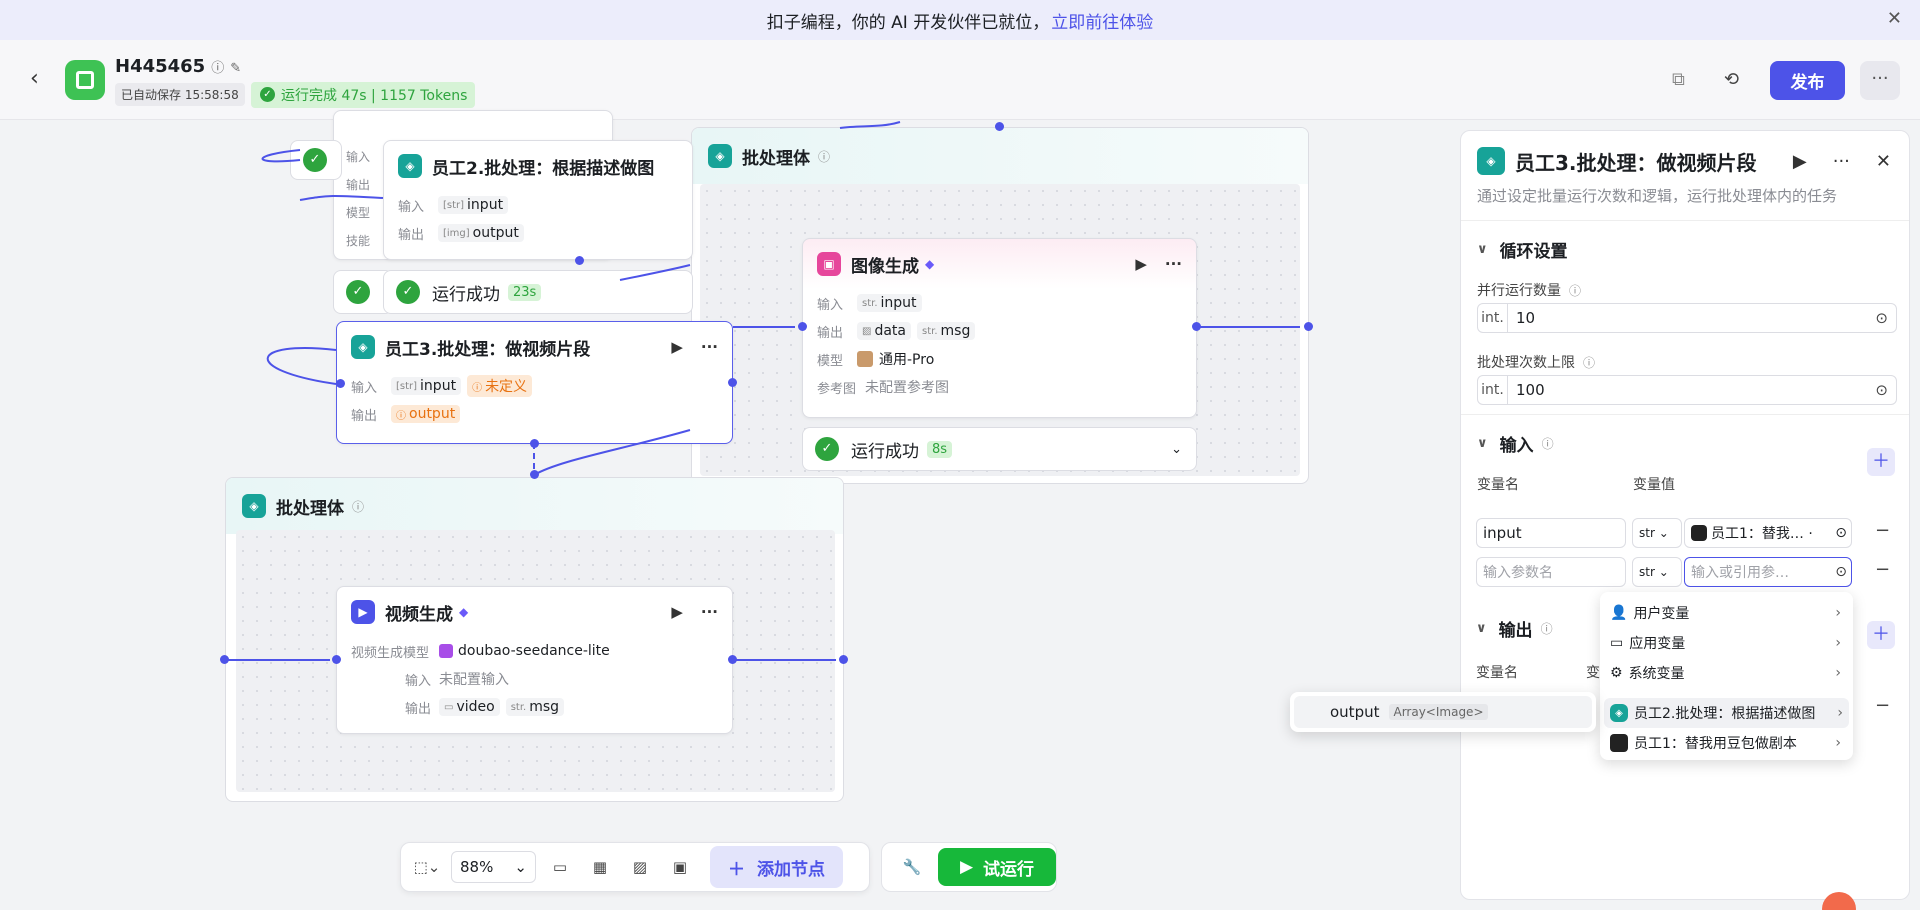  What do you see at coordinates (680, 867) in the screenshot?
I see `minimap-icon: ▣` at bounding box center [680, 867].